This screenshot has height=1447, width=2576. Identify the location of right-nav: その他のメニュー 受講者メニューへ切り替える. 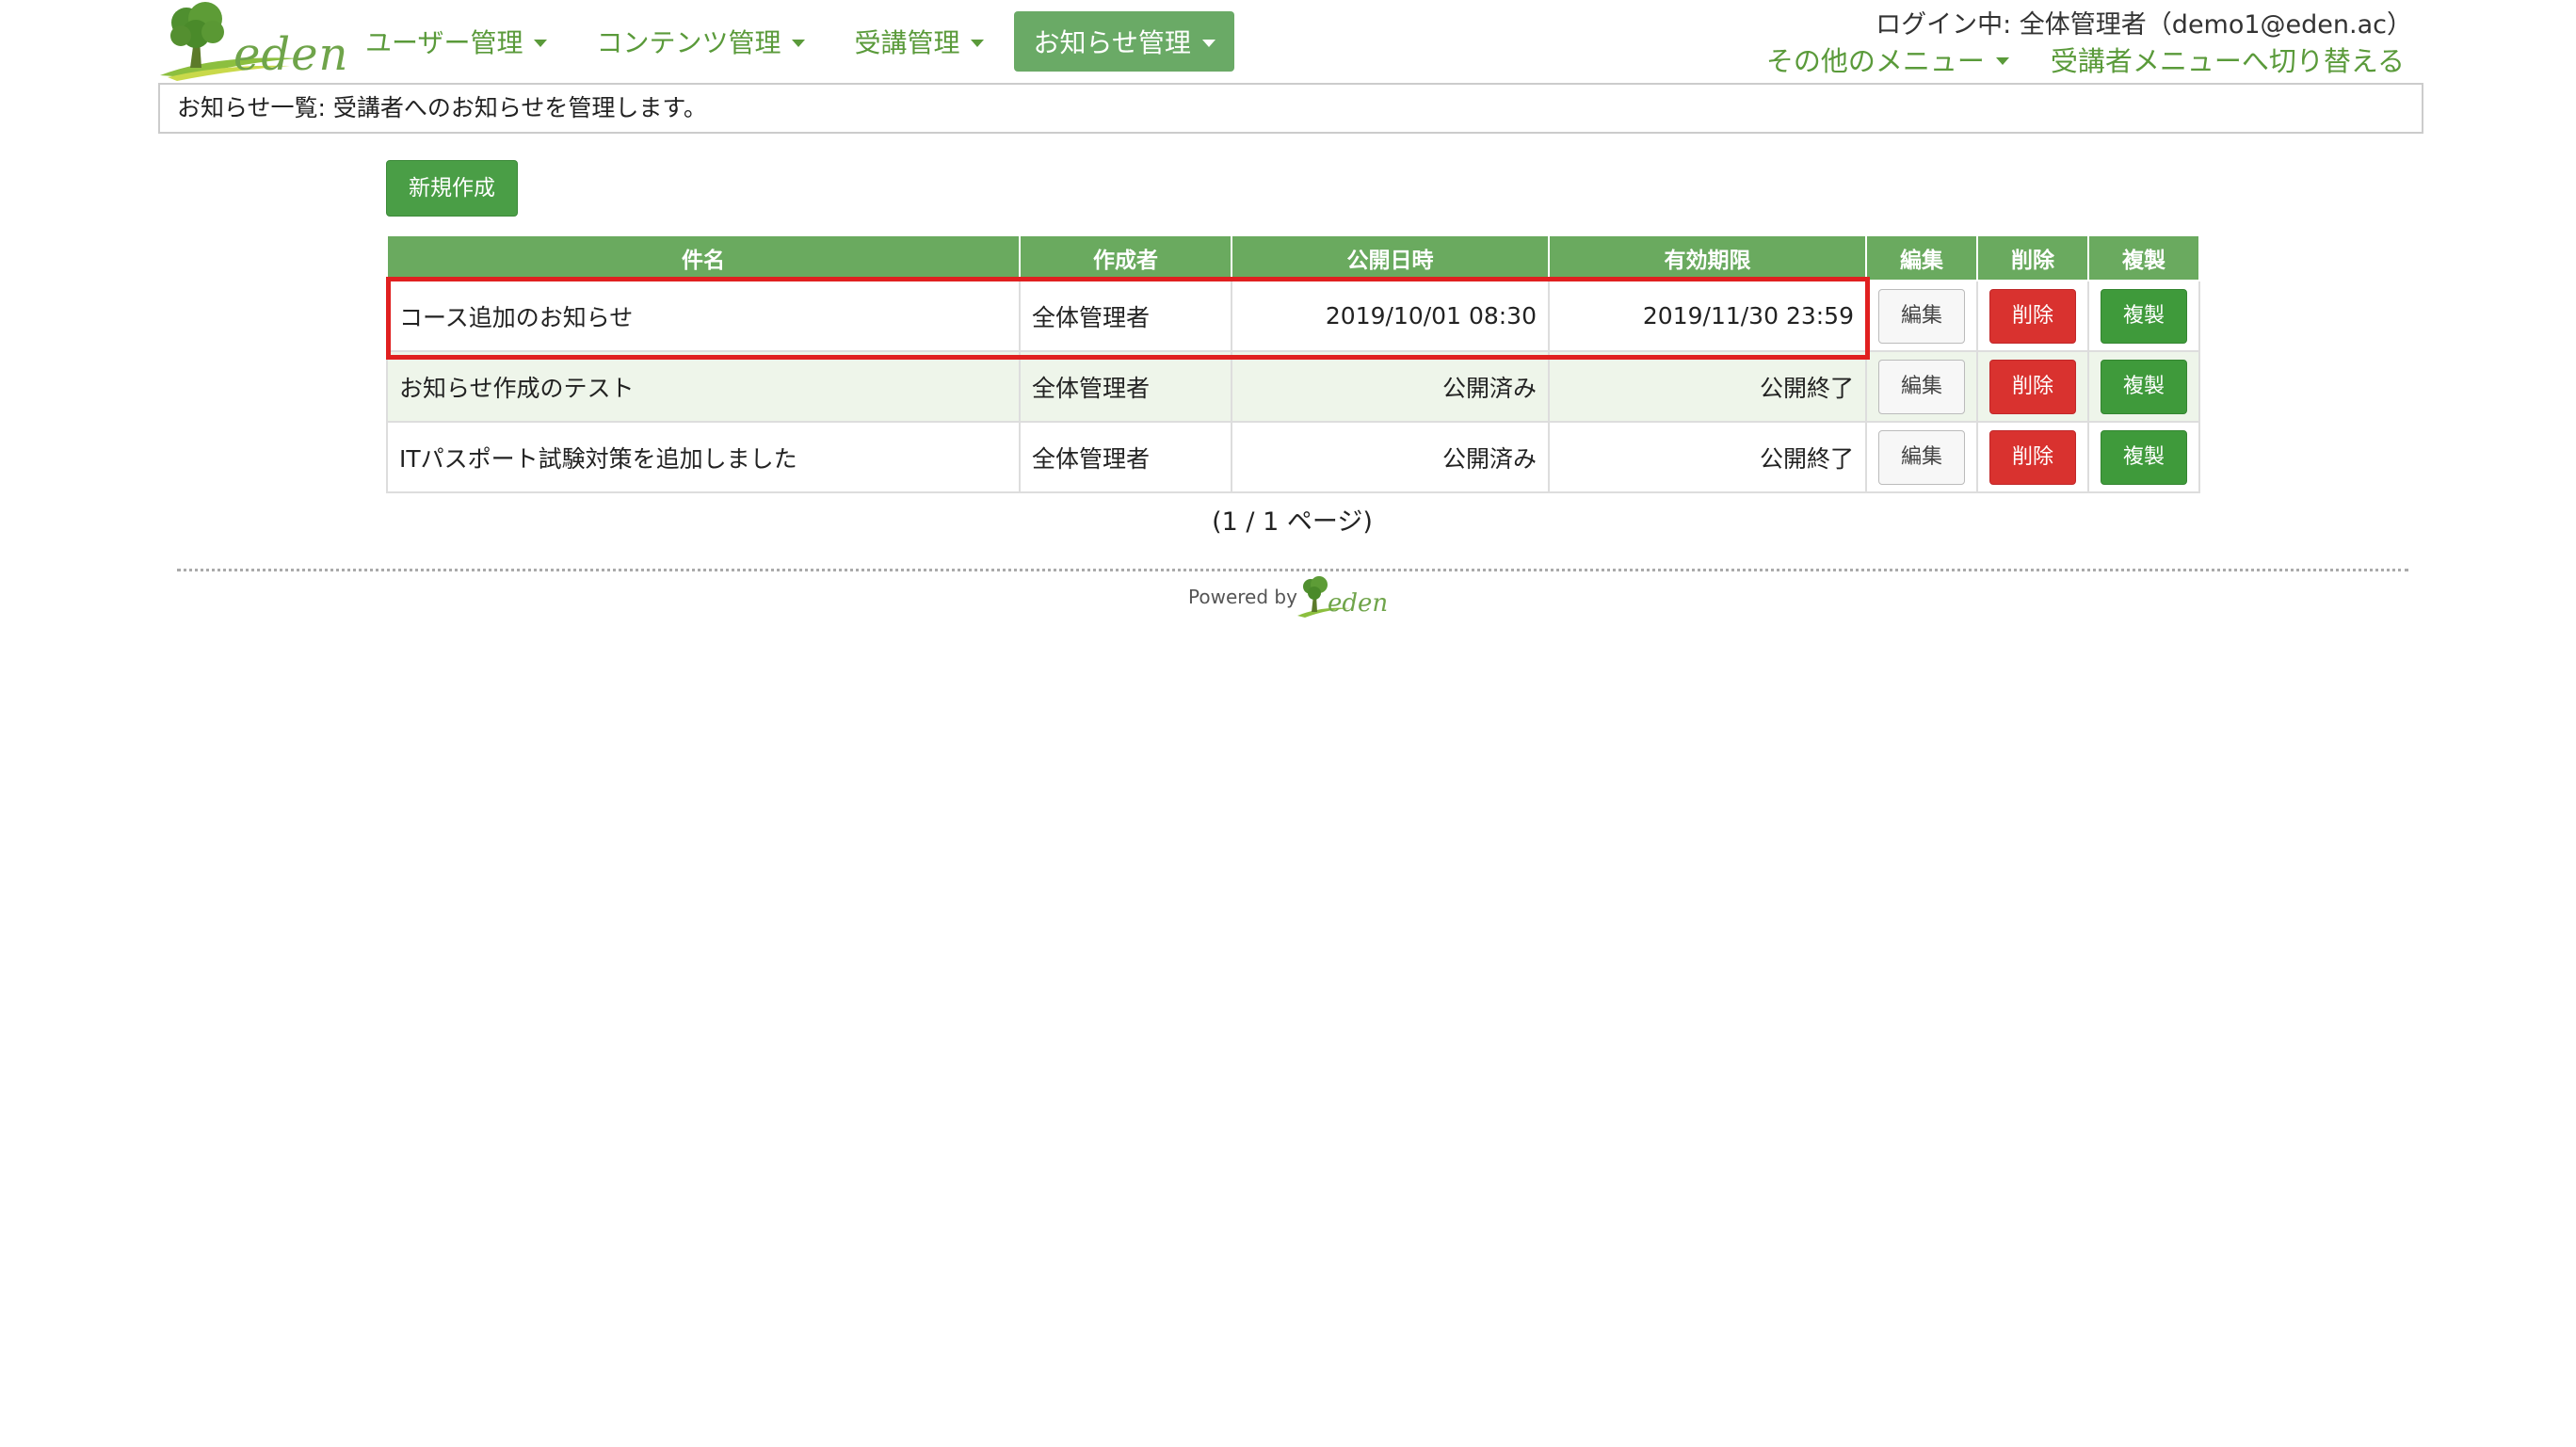
(2065, 59).